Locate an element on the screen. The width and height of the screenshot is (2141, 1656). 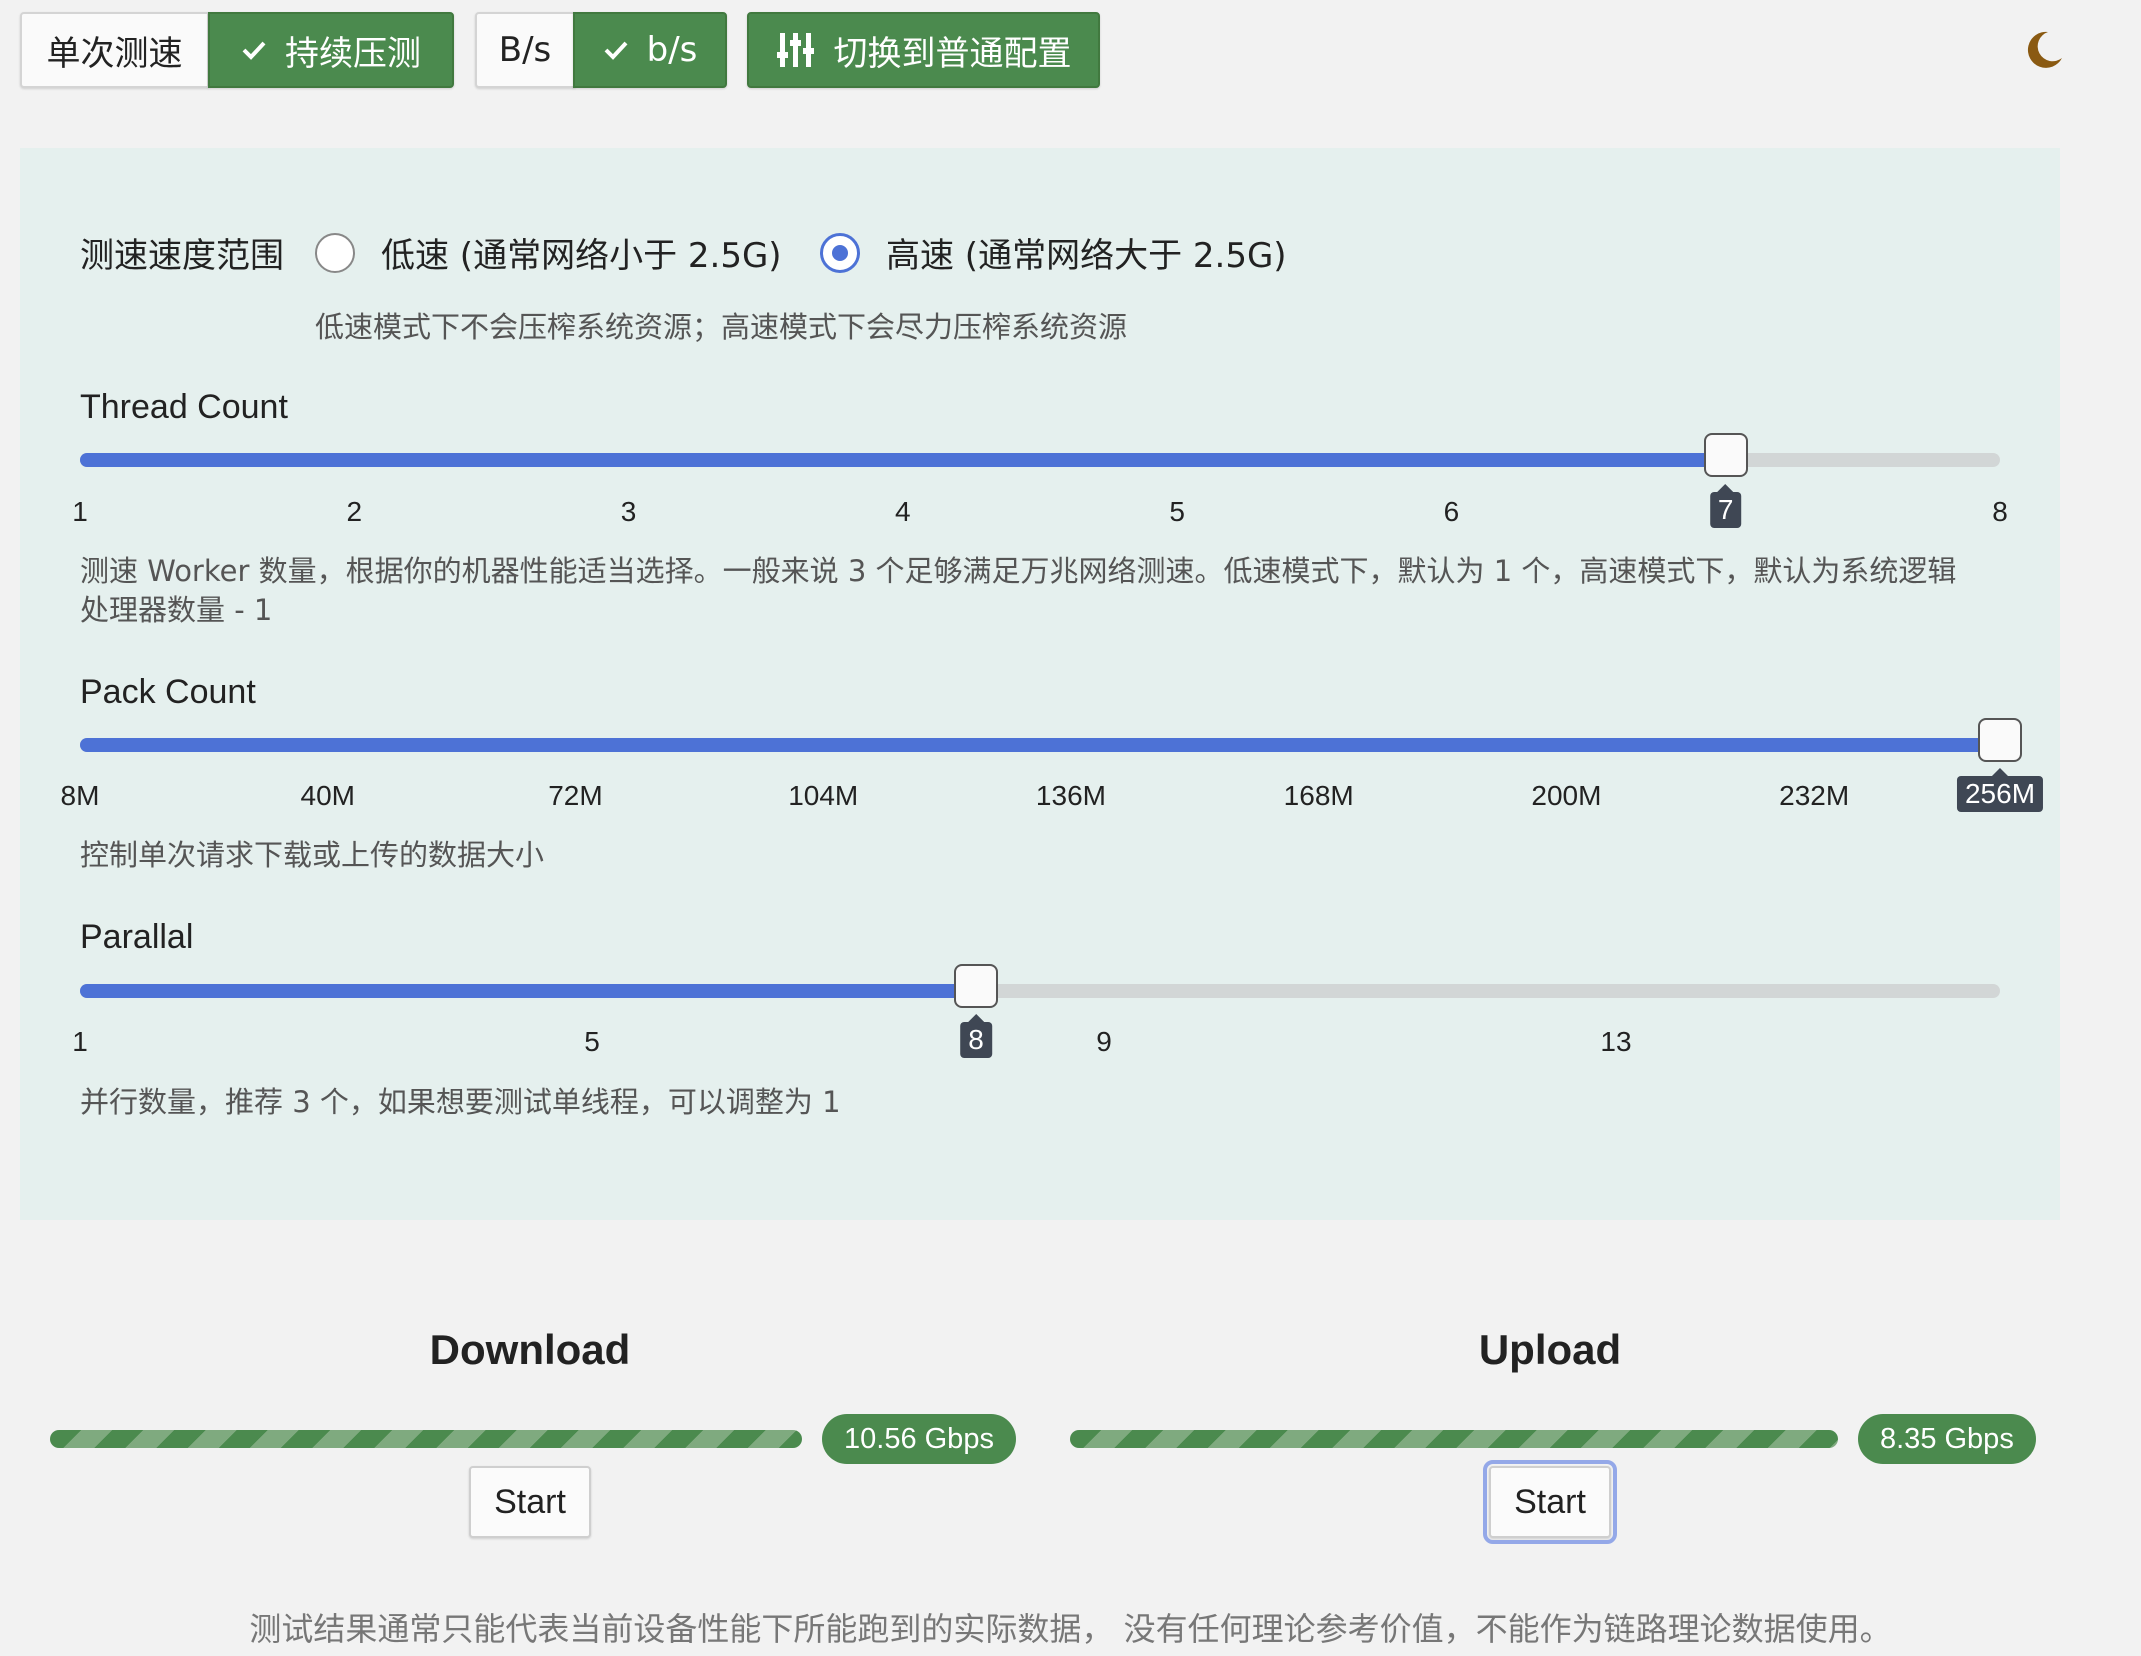
thread-count-hint-2: 处理器数量 - 1 is located at coordinates (176, 610).